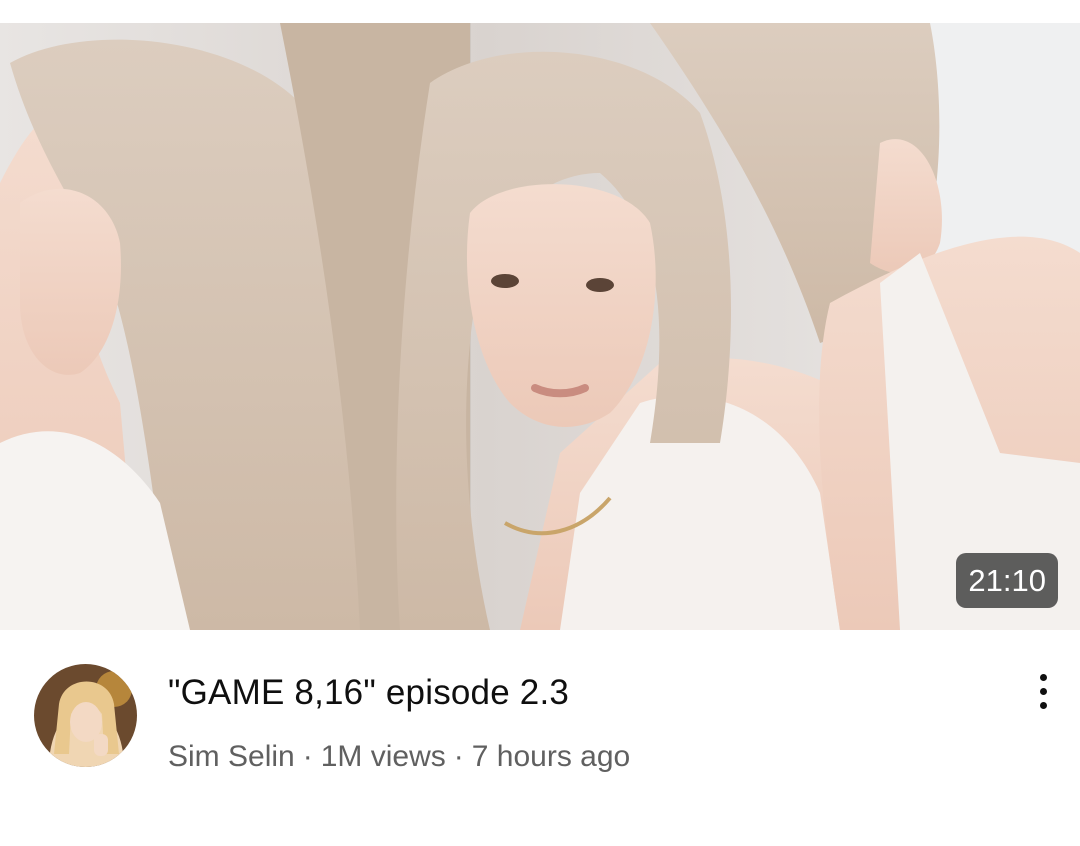  Describe the element at coordinates (368, 693) in the screenshot. I see `video-title: "GAME 8,16" episode 2.3` at that location.